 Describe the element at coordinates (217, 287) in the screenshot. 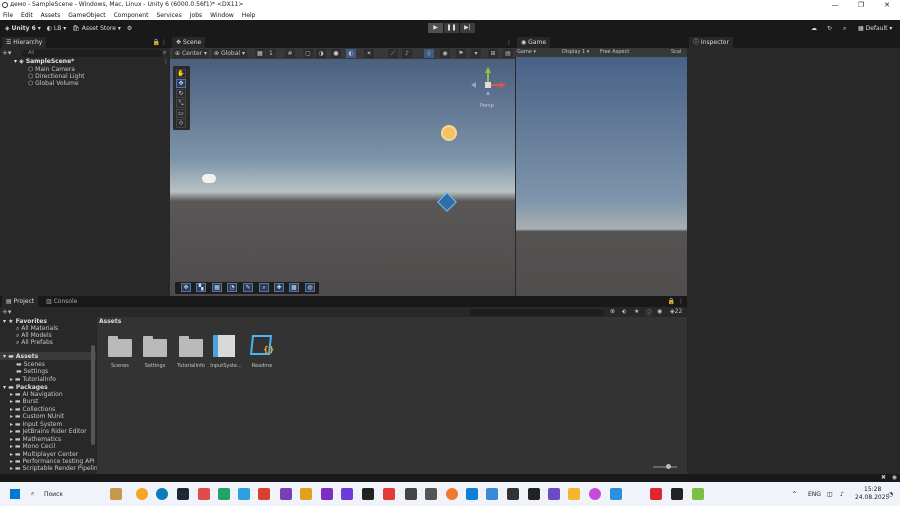

I see `overlay-grid-icon: ▦` at that location.